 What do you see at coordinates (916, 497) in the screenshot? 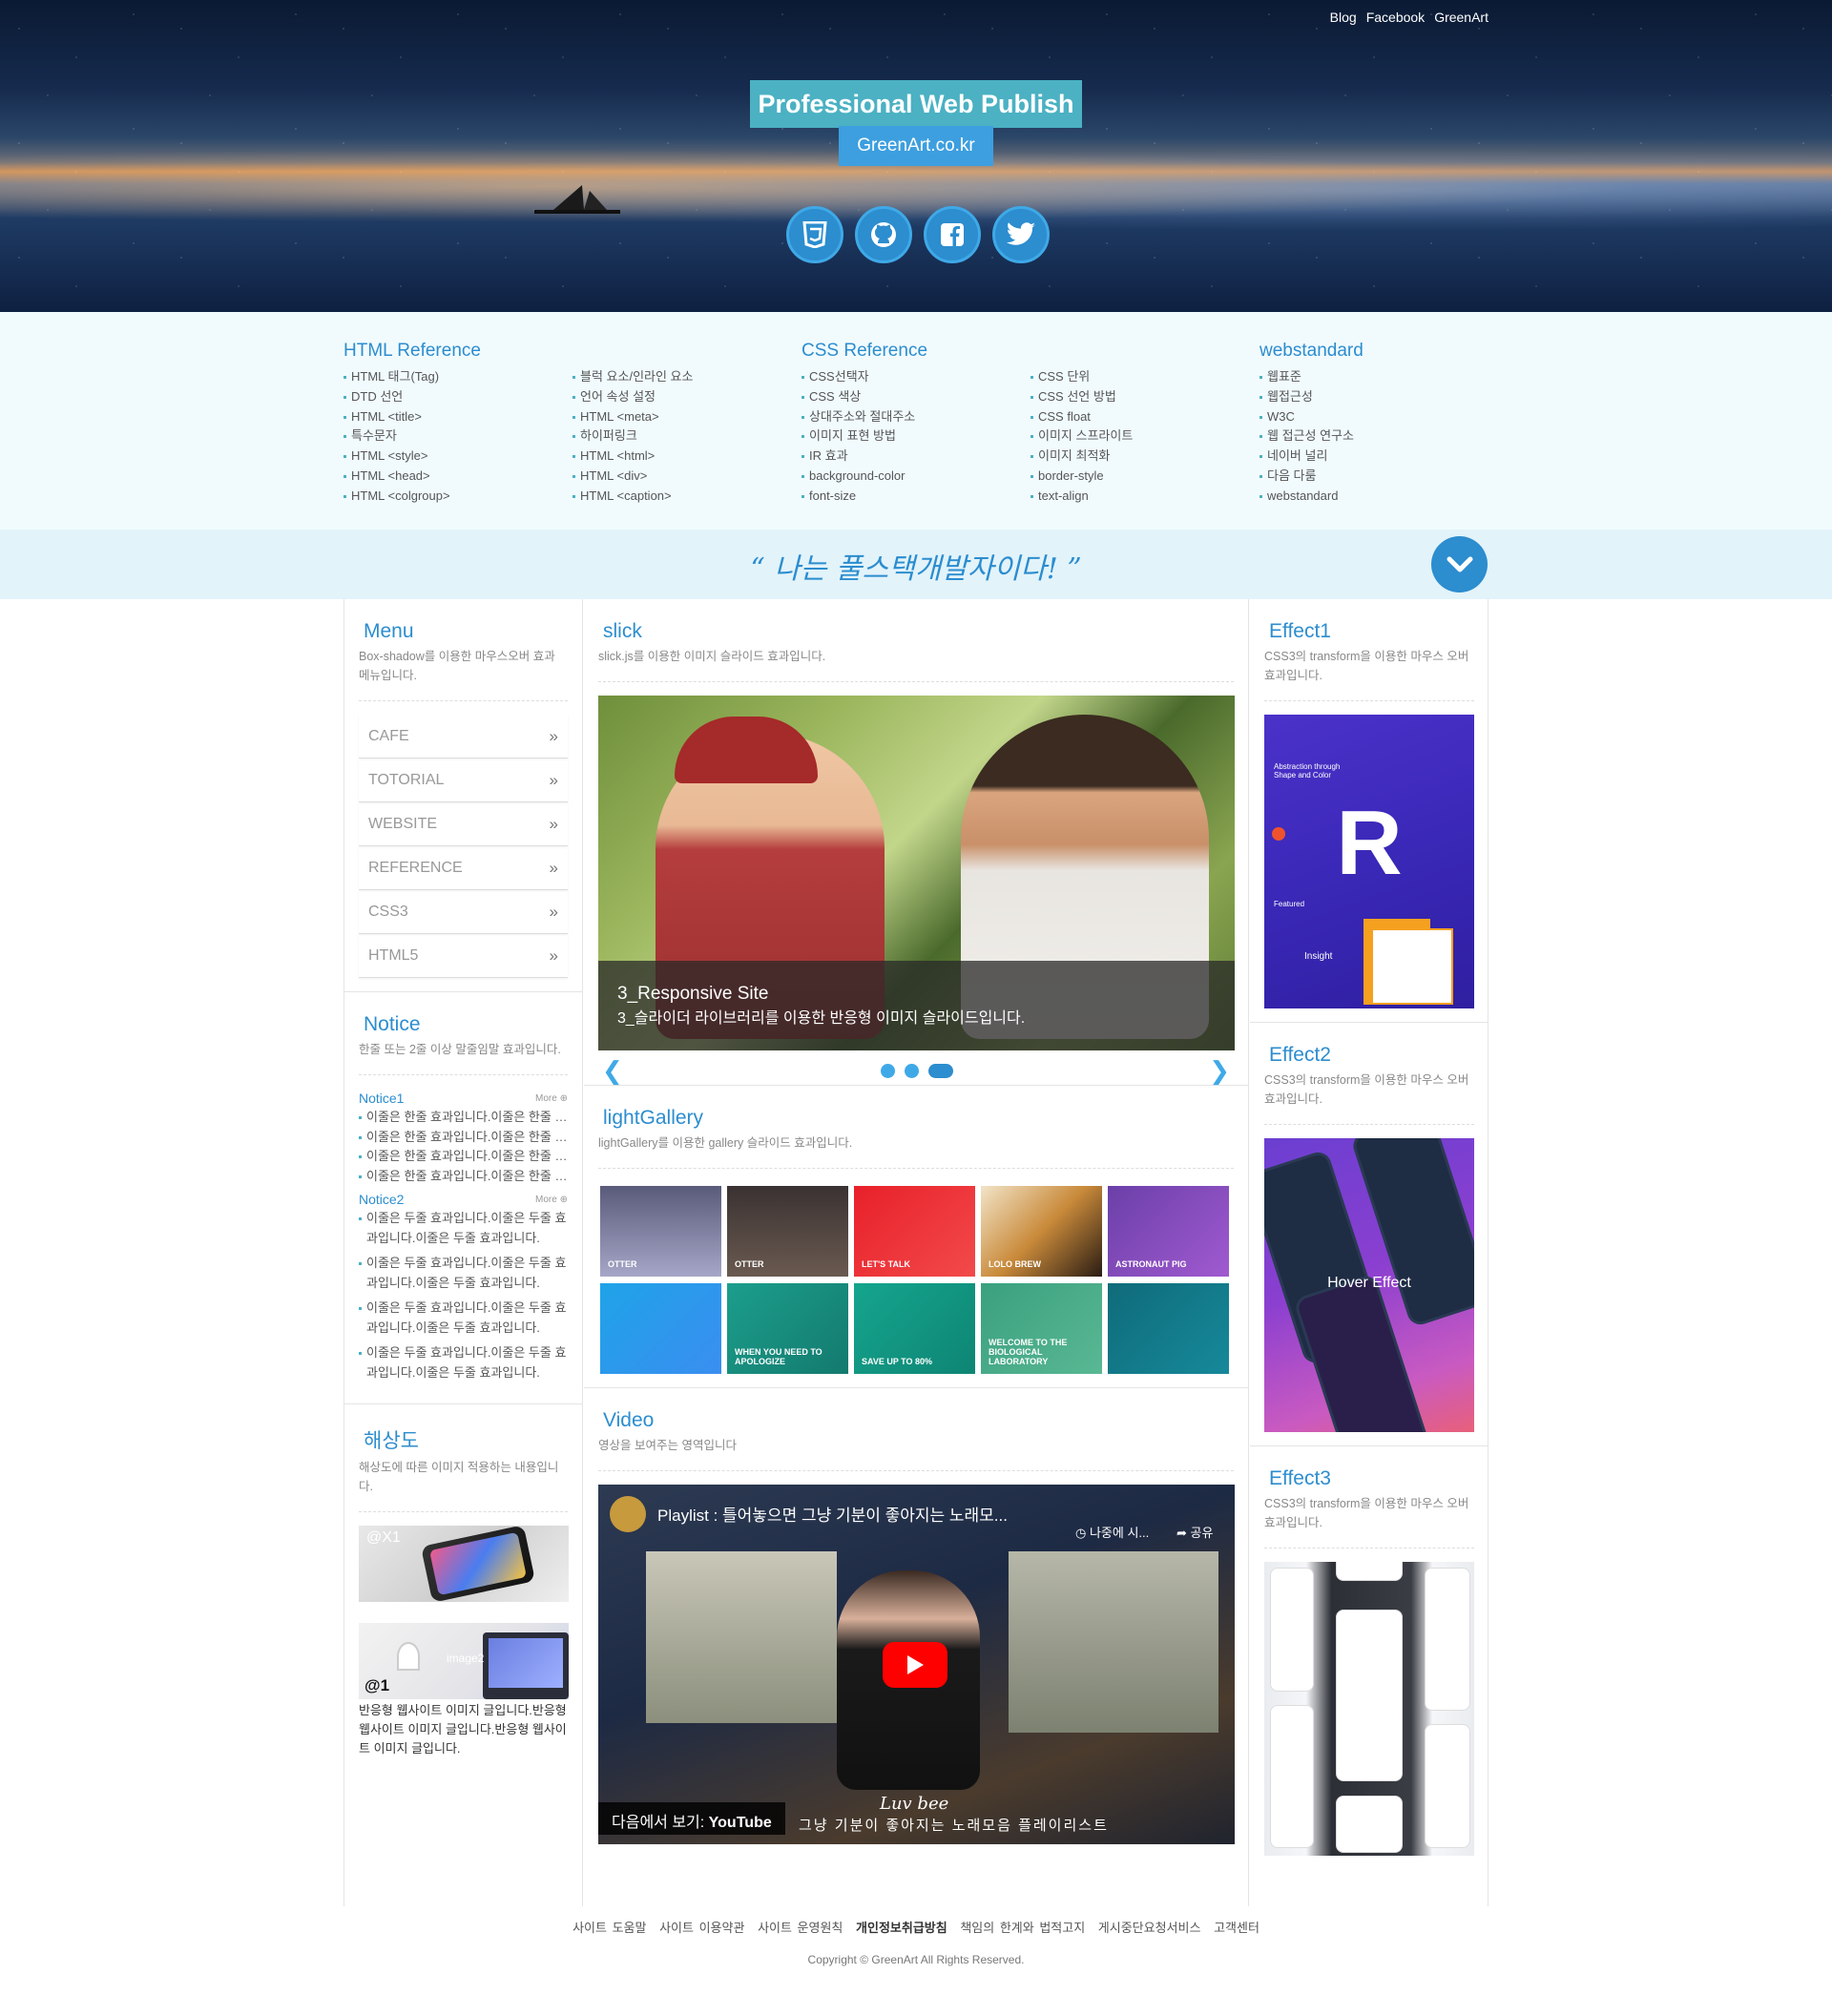
I see `reference-link: font-size` at bounding box center [916, 497].